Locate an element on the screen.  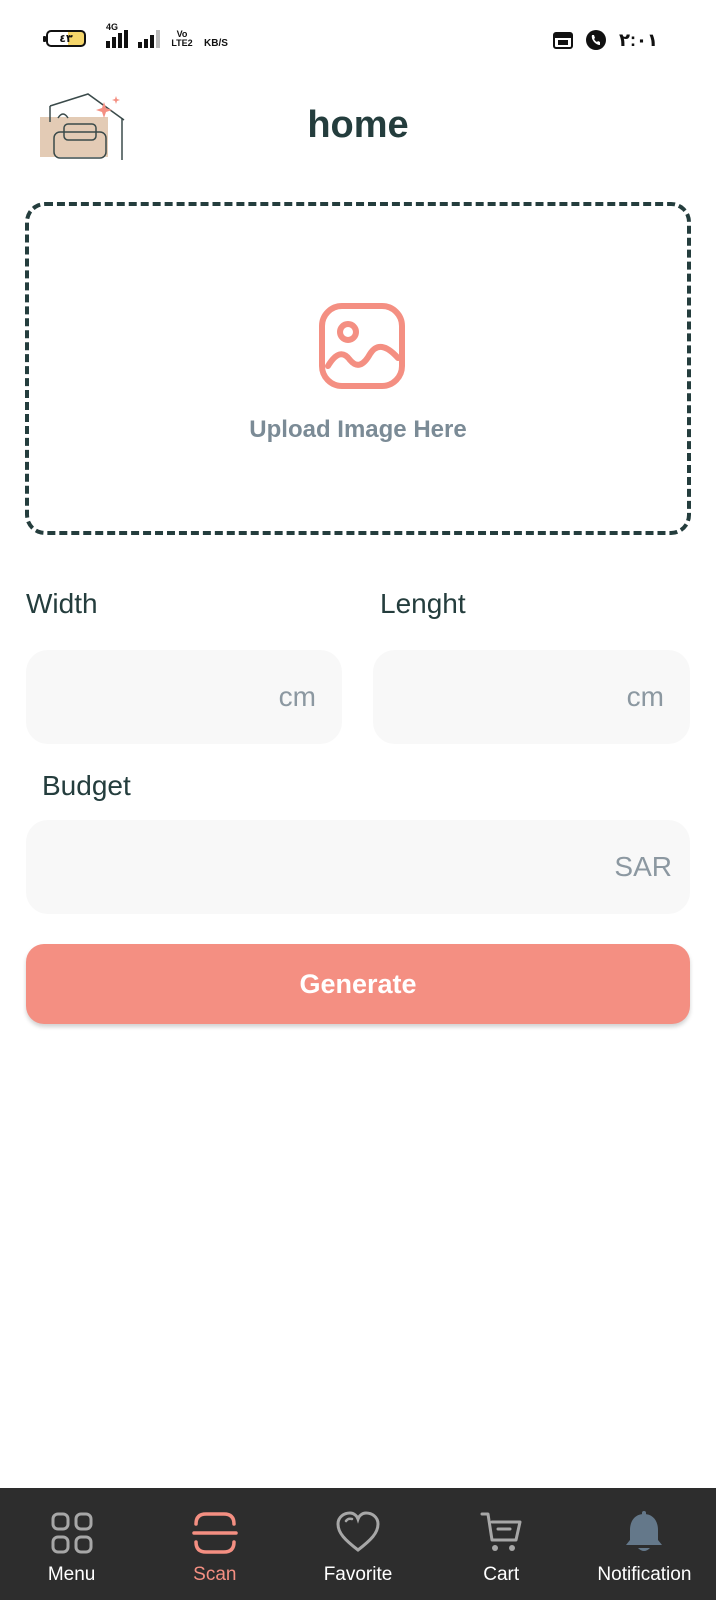
cart-icon is located at coordinates (501, 1531).